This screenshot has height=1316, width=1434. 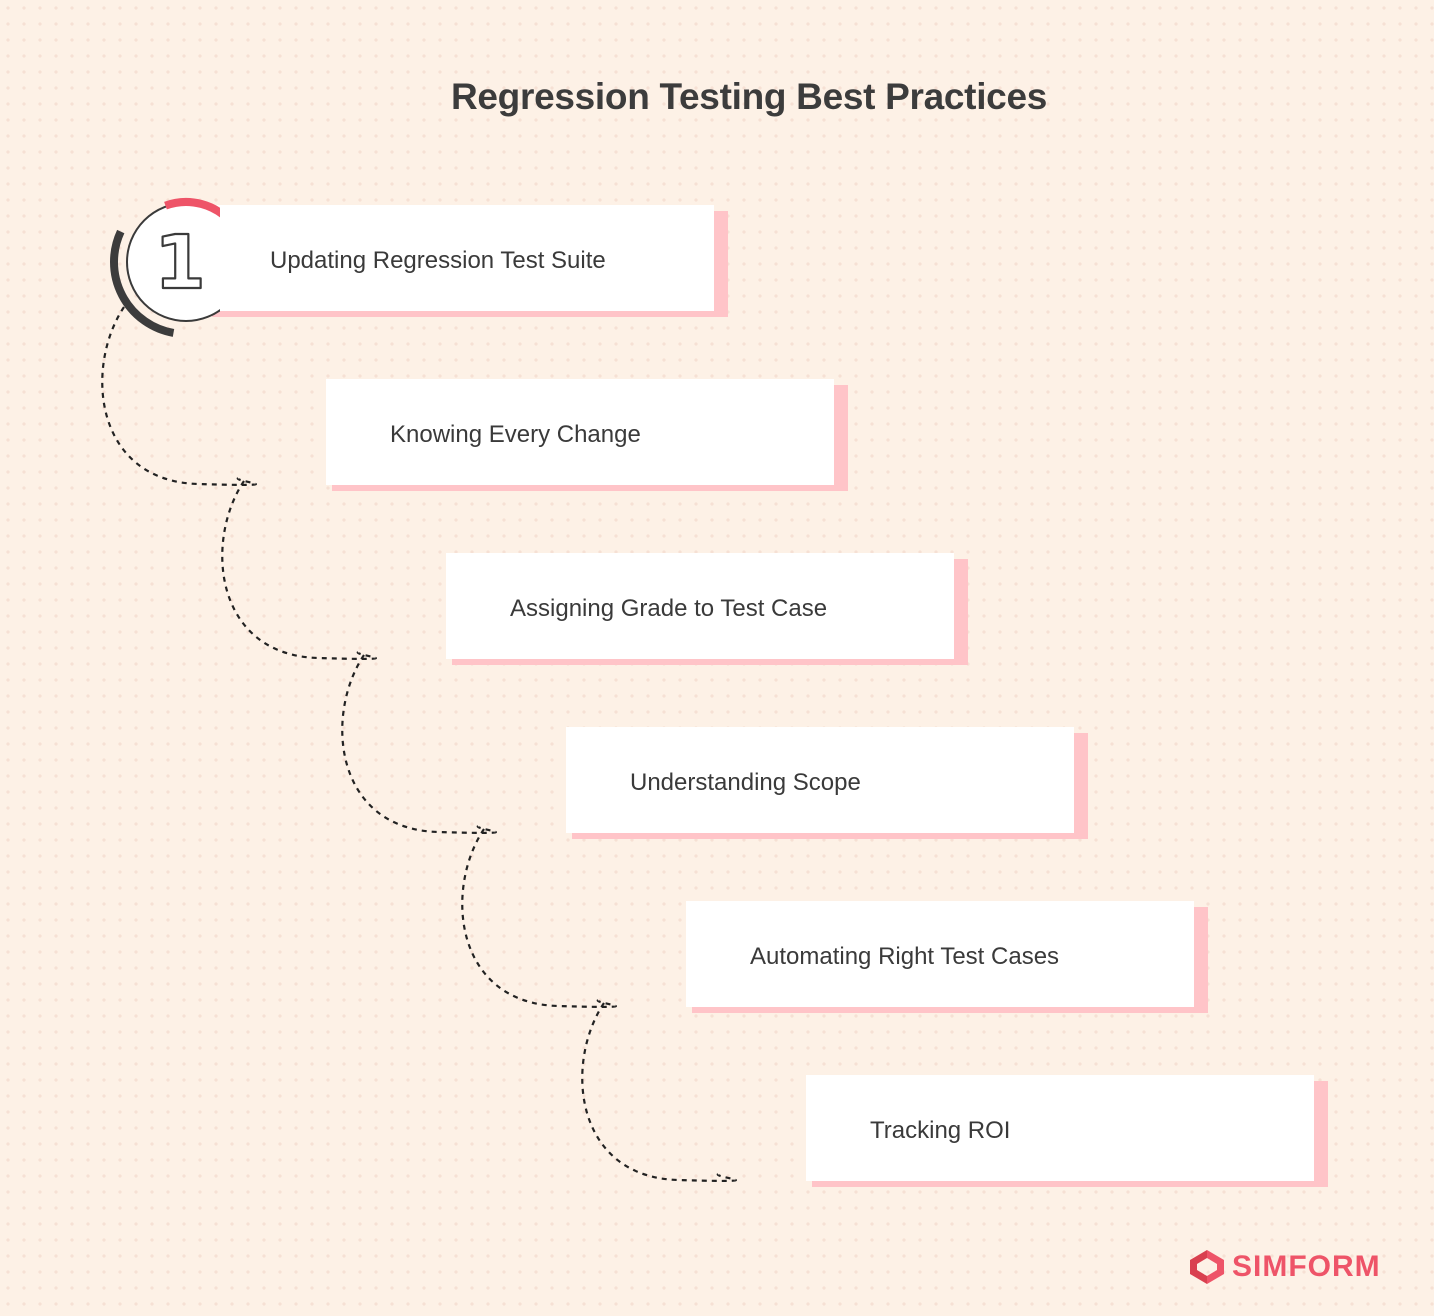 What do you see at coordinates (940, 1130) in the screenshot?
I see `step-label: Tracking ROI` at bounding box center [940, 1130].